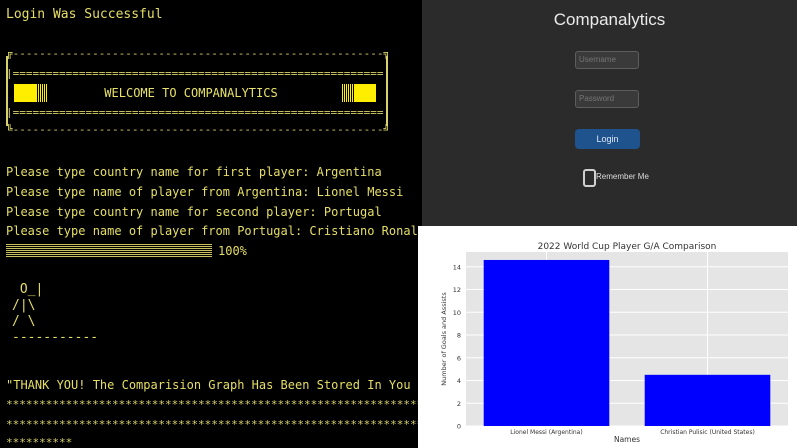 Image resolution: width=797 pixels, height=448 pixels. What do you see at coordinates (459, 427) in the screenshot?
I see `y-tick-label: 0` at bounding box center [459, 427].